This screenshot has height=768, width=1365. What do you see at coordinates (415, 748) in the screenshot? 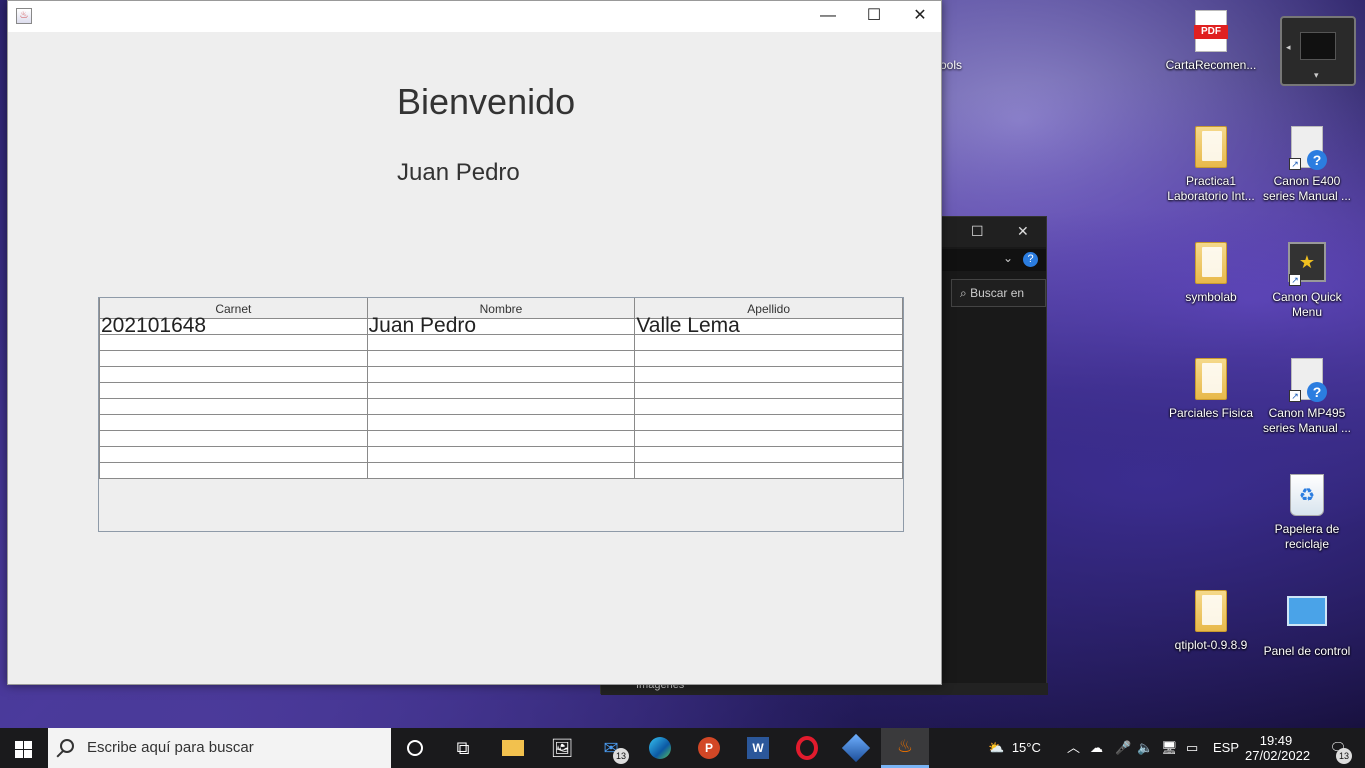
I see `cortana-button` at bounding box center [415, 748].